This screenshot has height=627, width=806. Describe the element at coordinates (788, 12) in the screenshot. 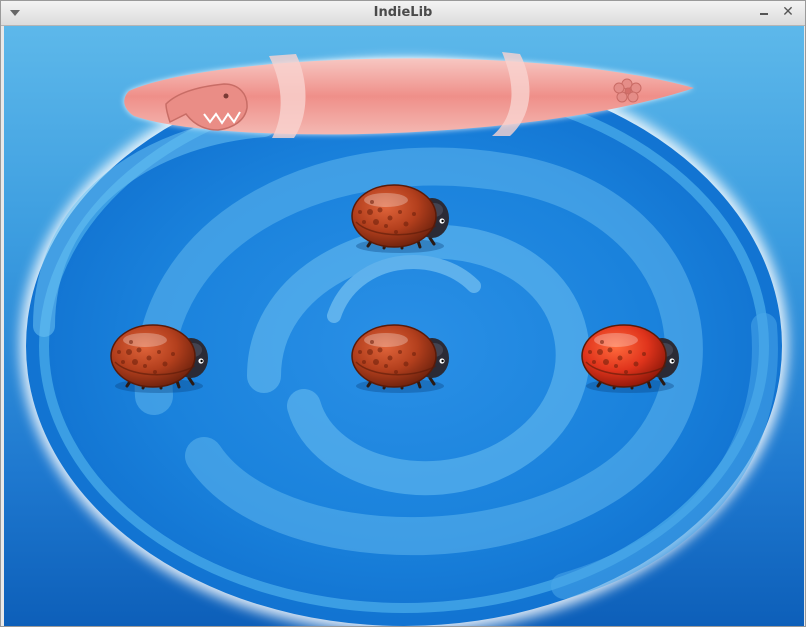

I see `close-button: ✕` at that location.